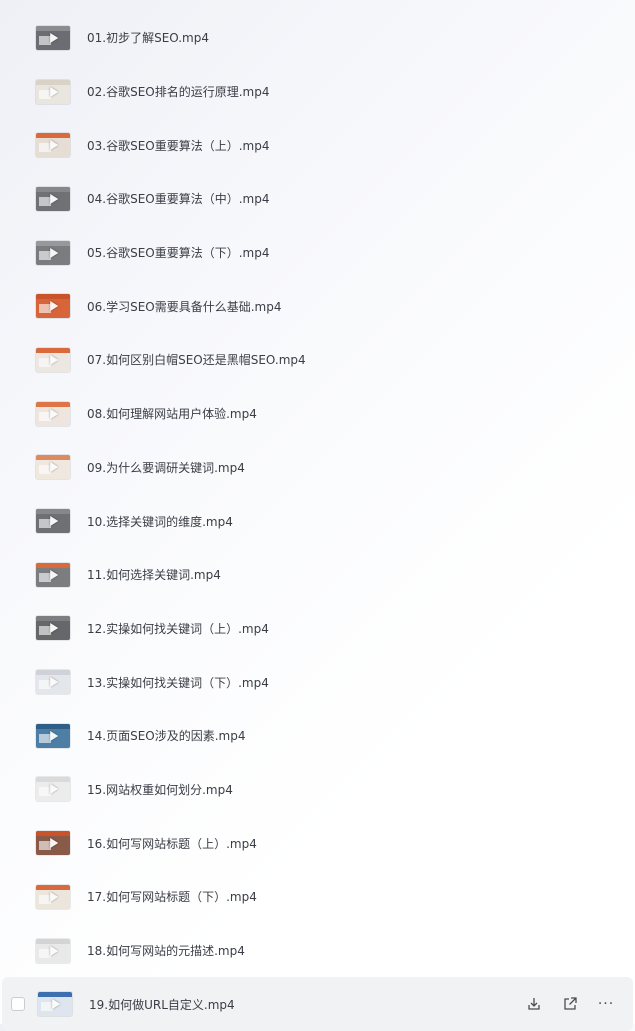  Describe the element at coordinates (172, 413) in the screenshot. I see `file-name: 08.如何理解网站用户体验.mp4` at that location.